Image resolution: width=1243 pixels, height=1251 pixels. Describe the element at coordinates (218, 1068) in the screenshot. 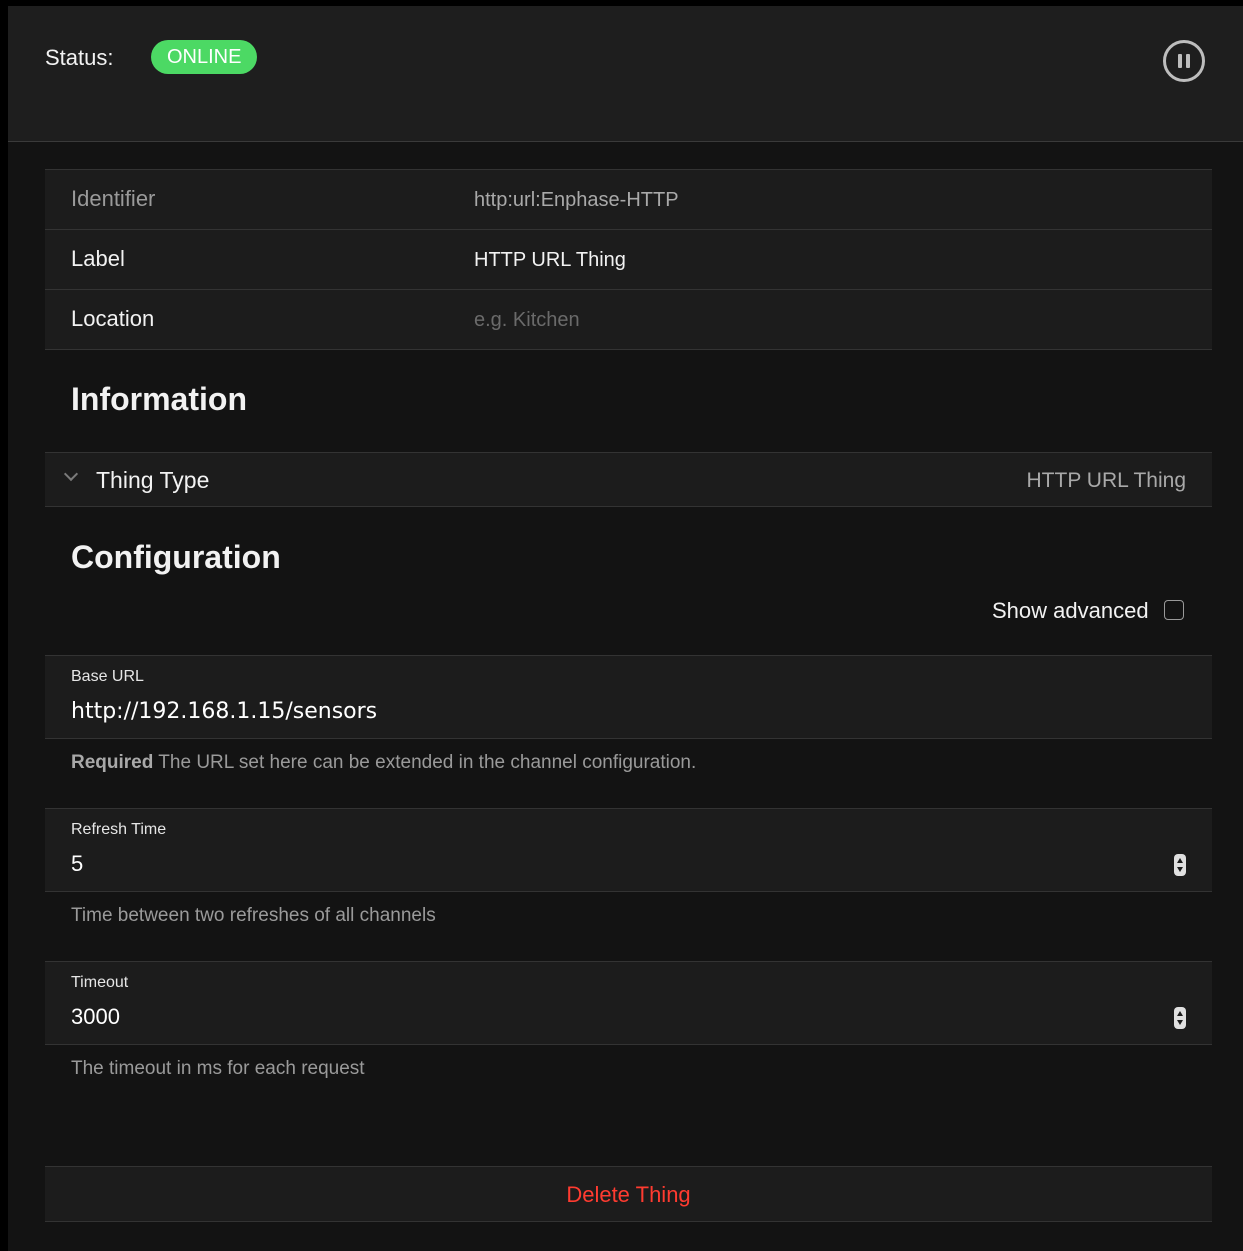

I see `timeout-help: The timeout in ms for each request` at that location.